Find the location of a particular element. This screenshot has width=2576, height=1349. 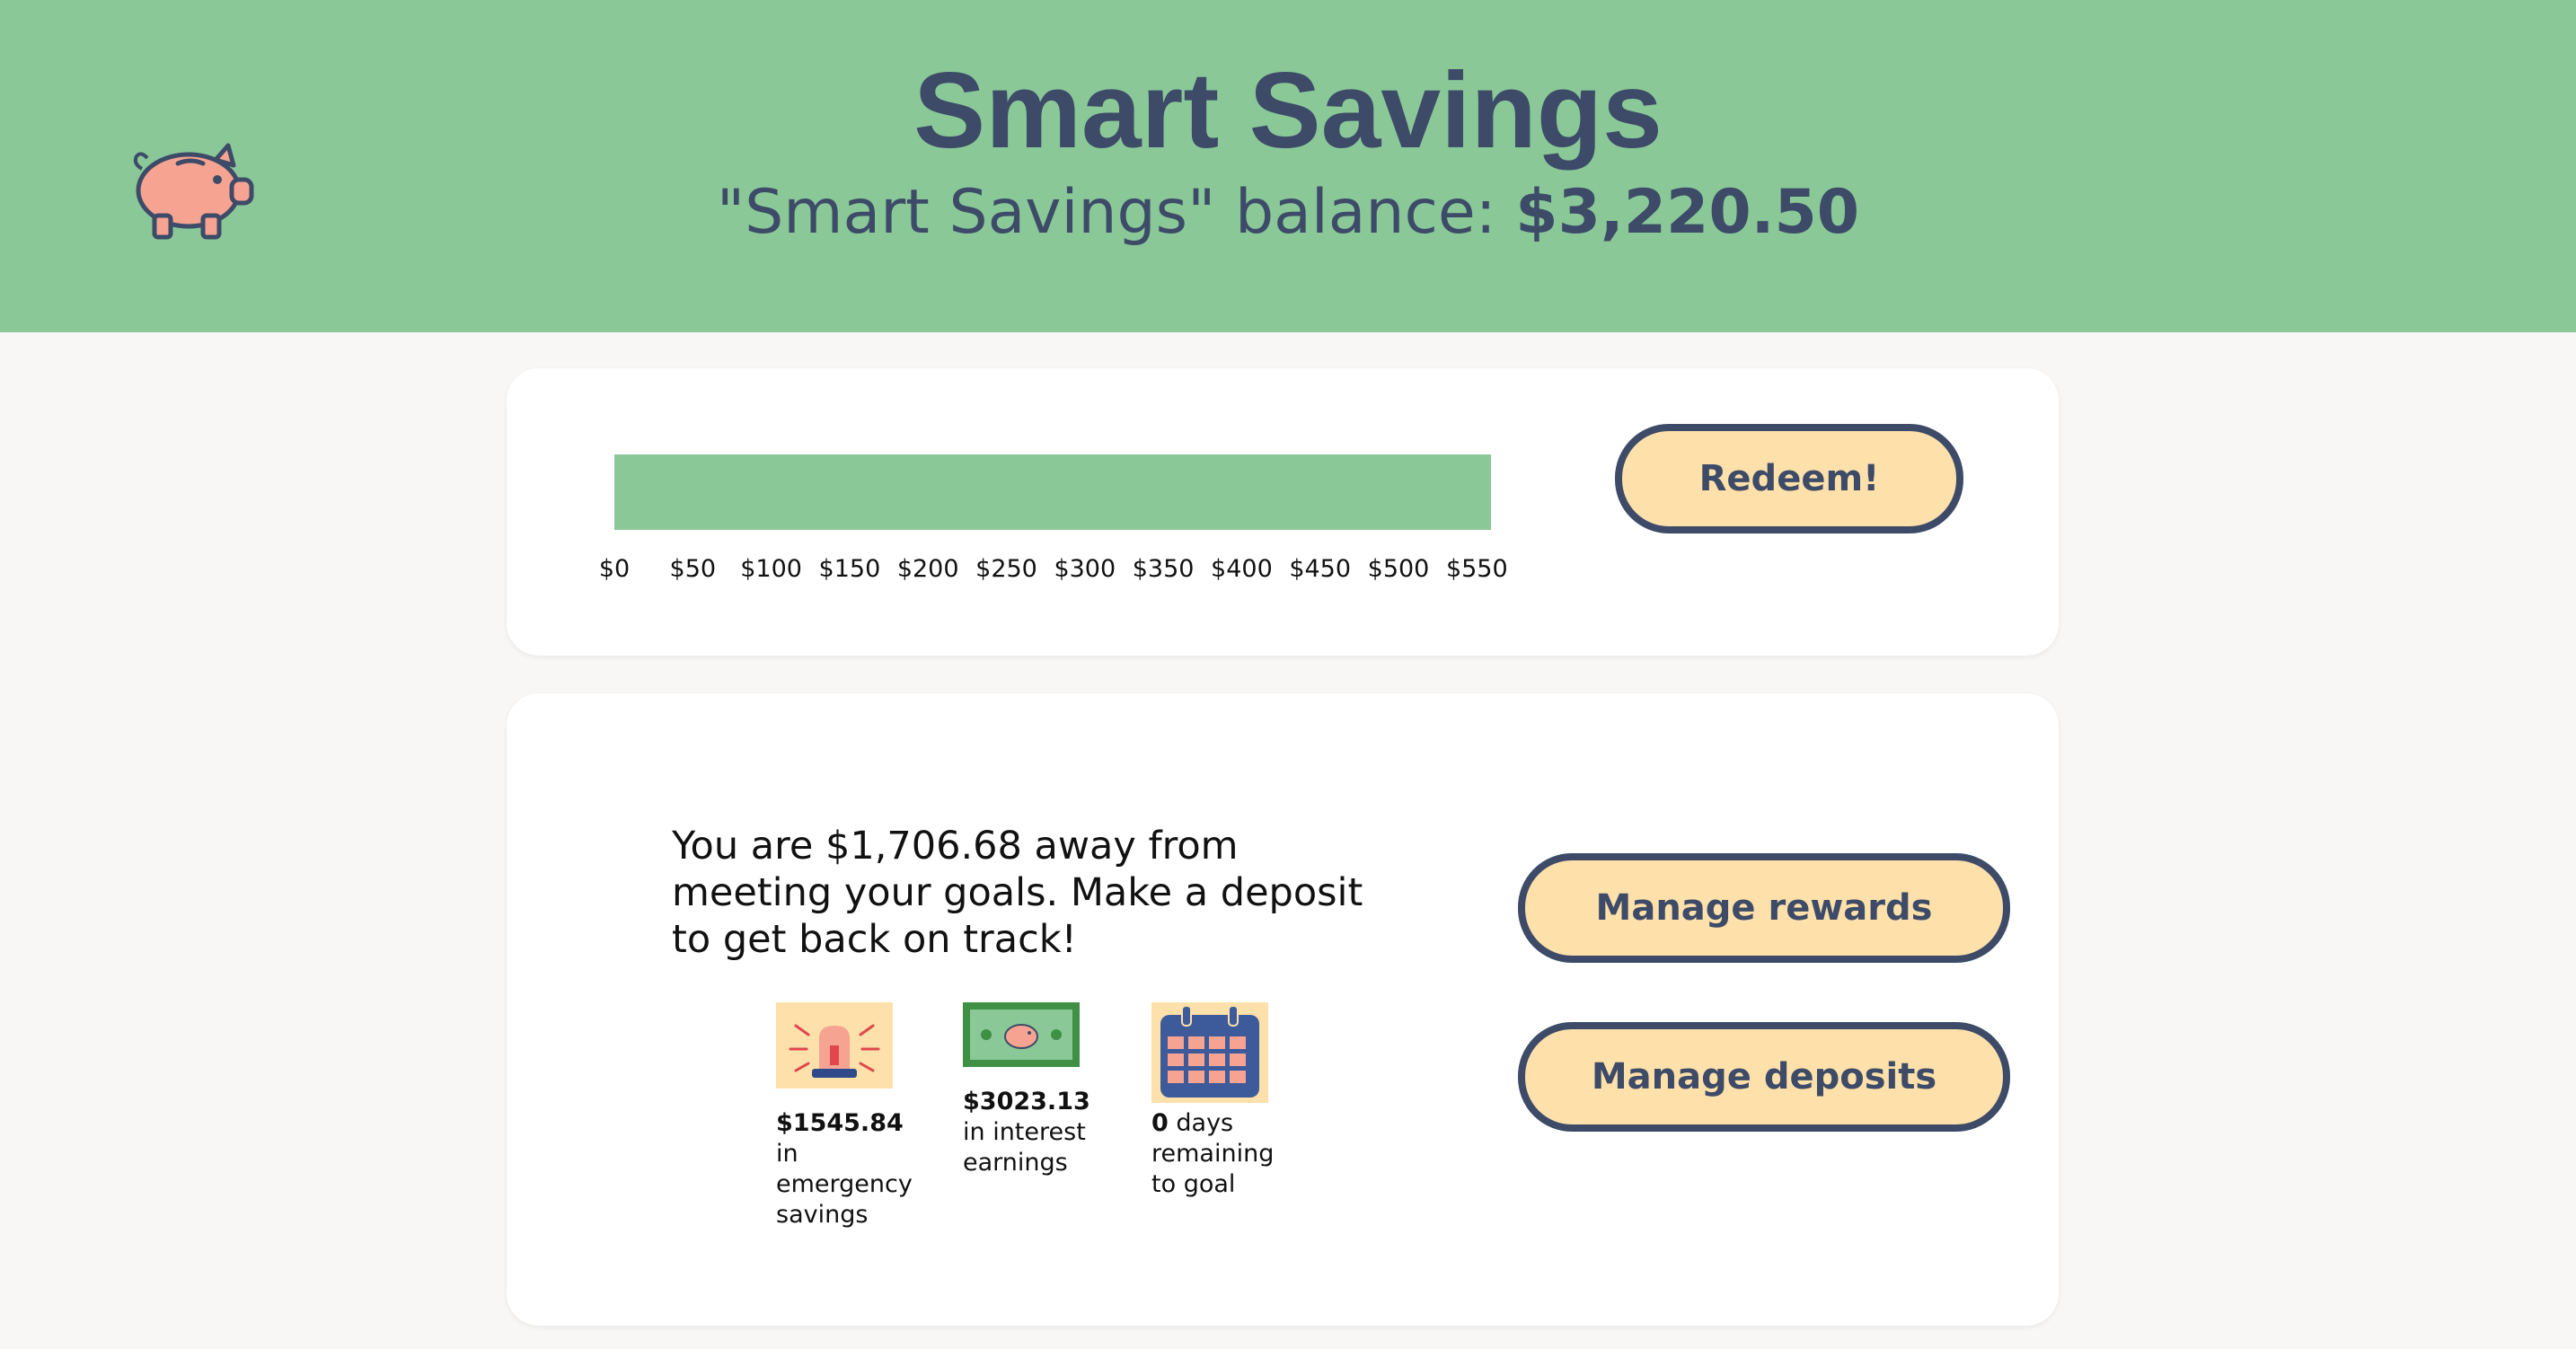

progress-tick-label: $350 is located at coordinates (1163, 569).